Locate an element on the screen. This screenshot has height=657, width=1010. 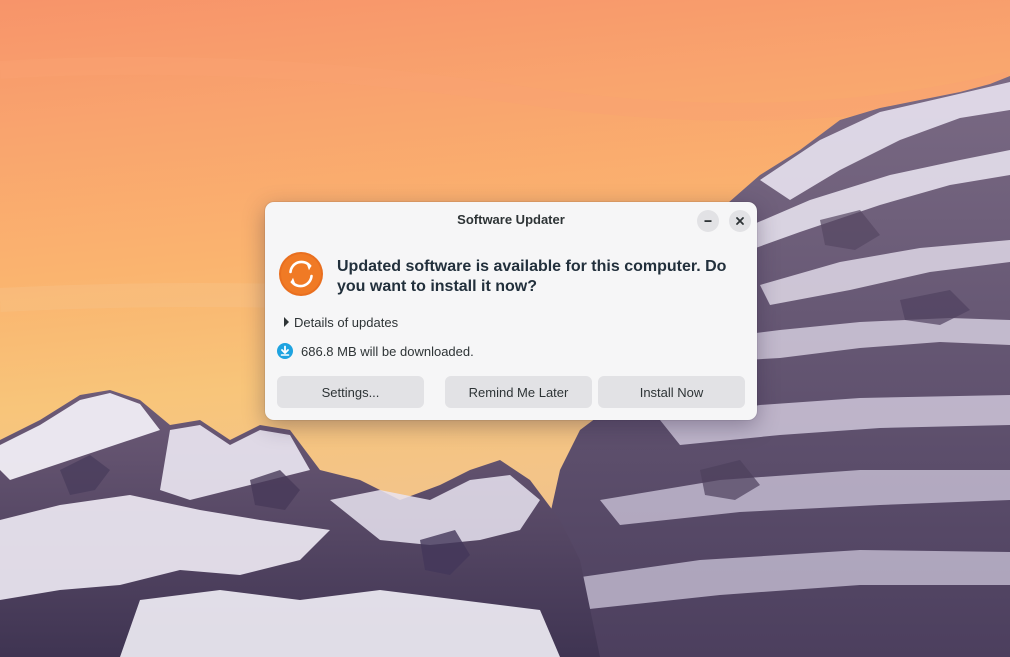
download-icon is located at coordinates (285, 351).